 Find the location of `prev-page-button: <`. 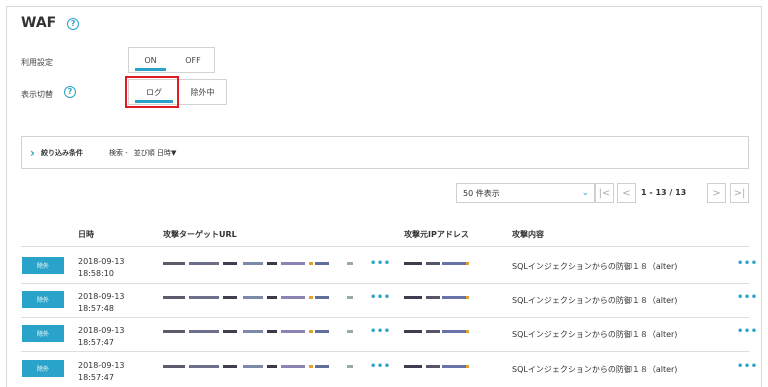

prev-page-button: < is located at coordinates (626, 193).